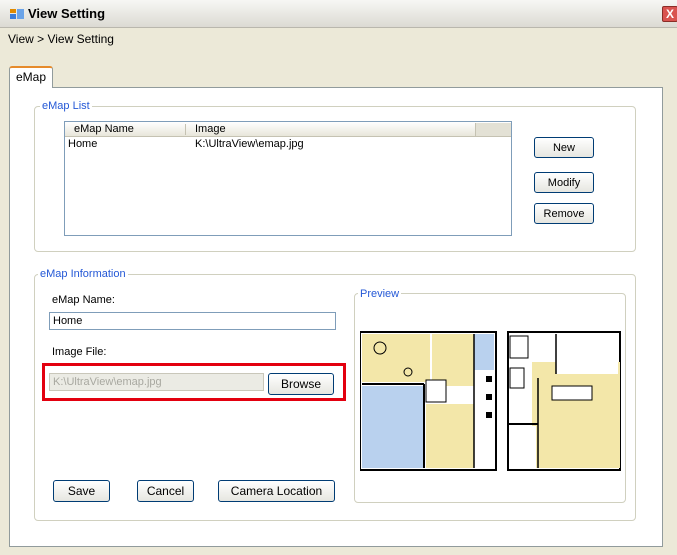 The width and height of the screenshot is (677, 555). What do you see at coordinates (79, 352) in the screenshot?
I see `image-file-label: Image File:` at bounding box center [79, 352].